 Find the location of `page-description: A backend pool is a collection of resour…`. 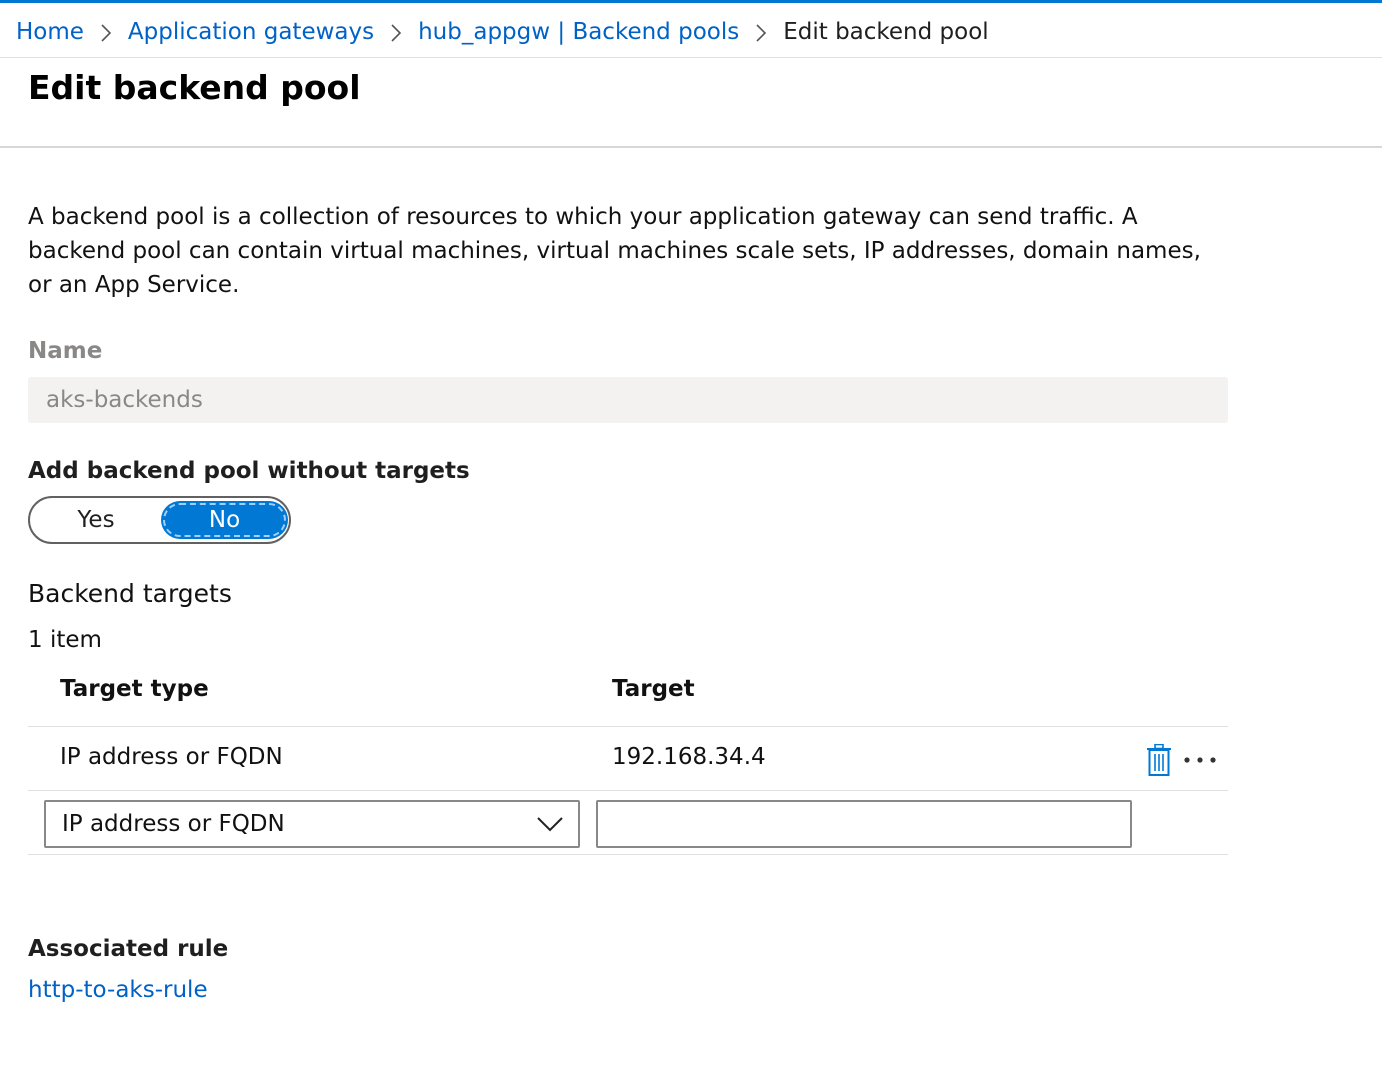

page-description: A backend pool is a collection of resour… is located at coordinates (614, 251).